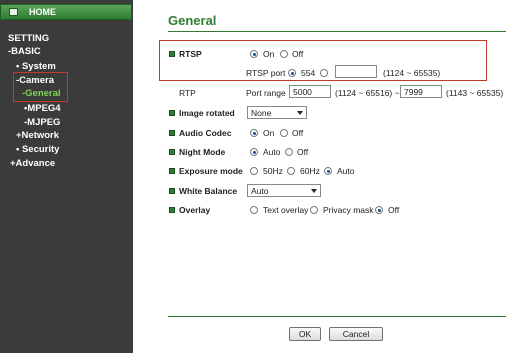 The height and width of the screenshot is (353, 516). What do you see at coordinates (260, 191) in the screenshot?
I see `white-balance-value: Auto` at bounding box center [260, 191].